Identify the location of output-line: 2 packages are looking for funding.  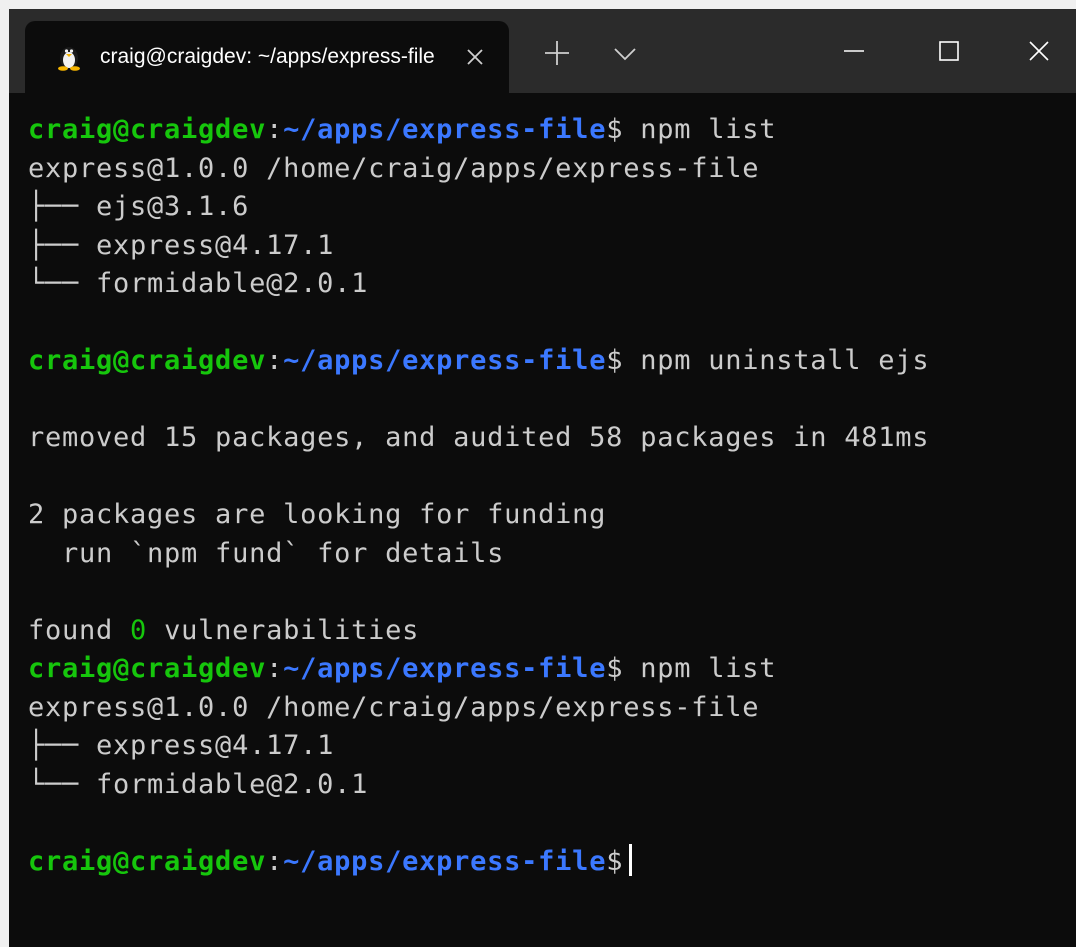
(317, 514).